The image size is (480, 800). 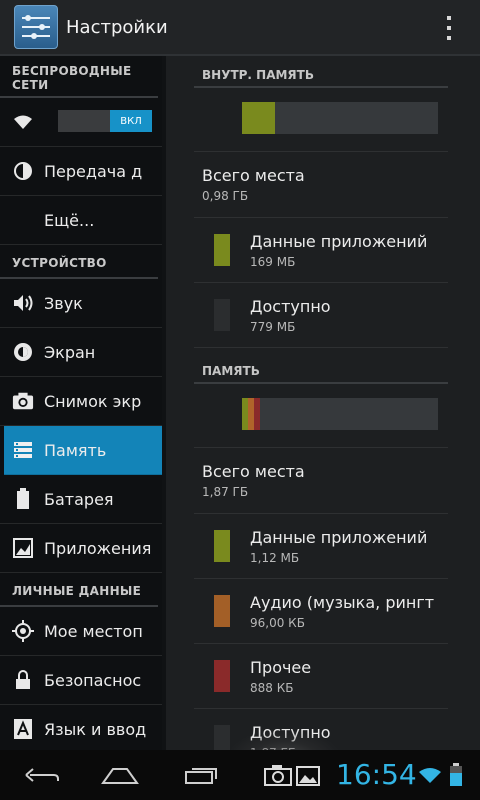 What do you see at coordinates (63, 303) in the screenshot?
I see `sidebar-item-label: Звук` at bounding box center [63, 303].